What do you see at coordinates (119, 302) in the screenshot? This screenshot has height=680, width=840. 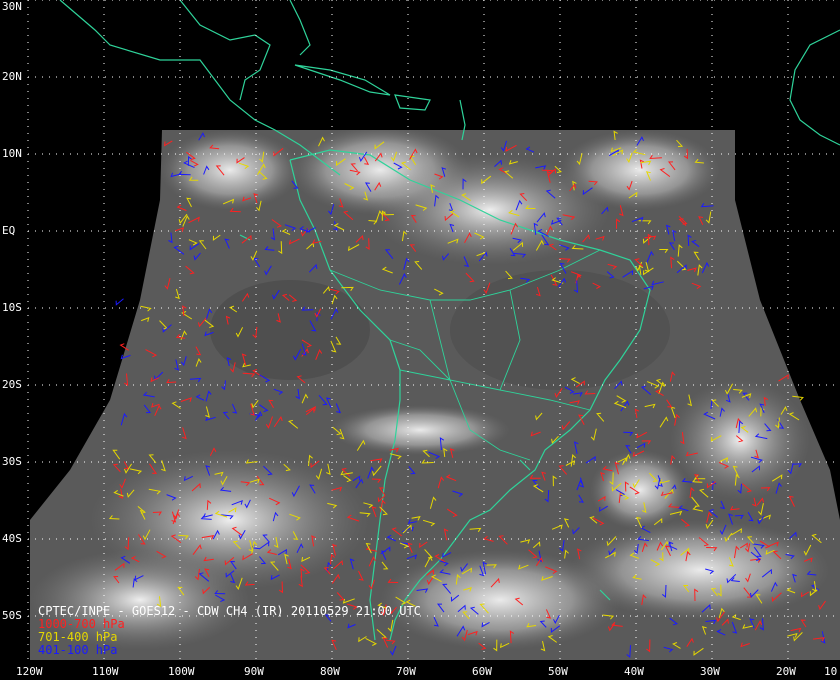 I see `wind-barb` at bounding box center [119, 302].